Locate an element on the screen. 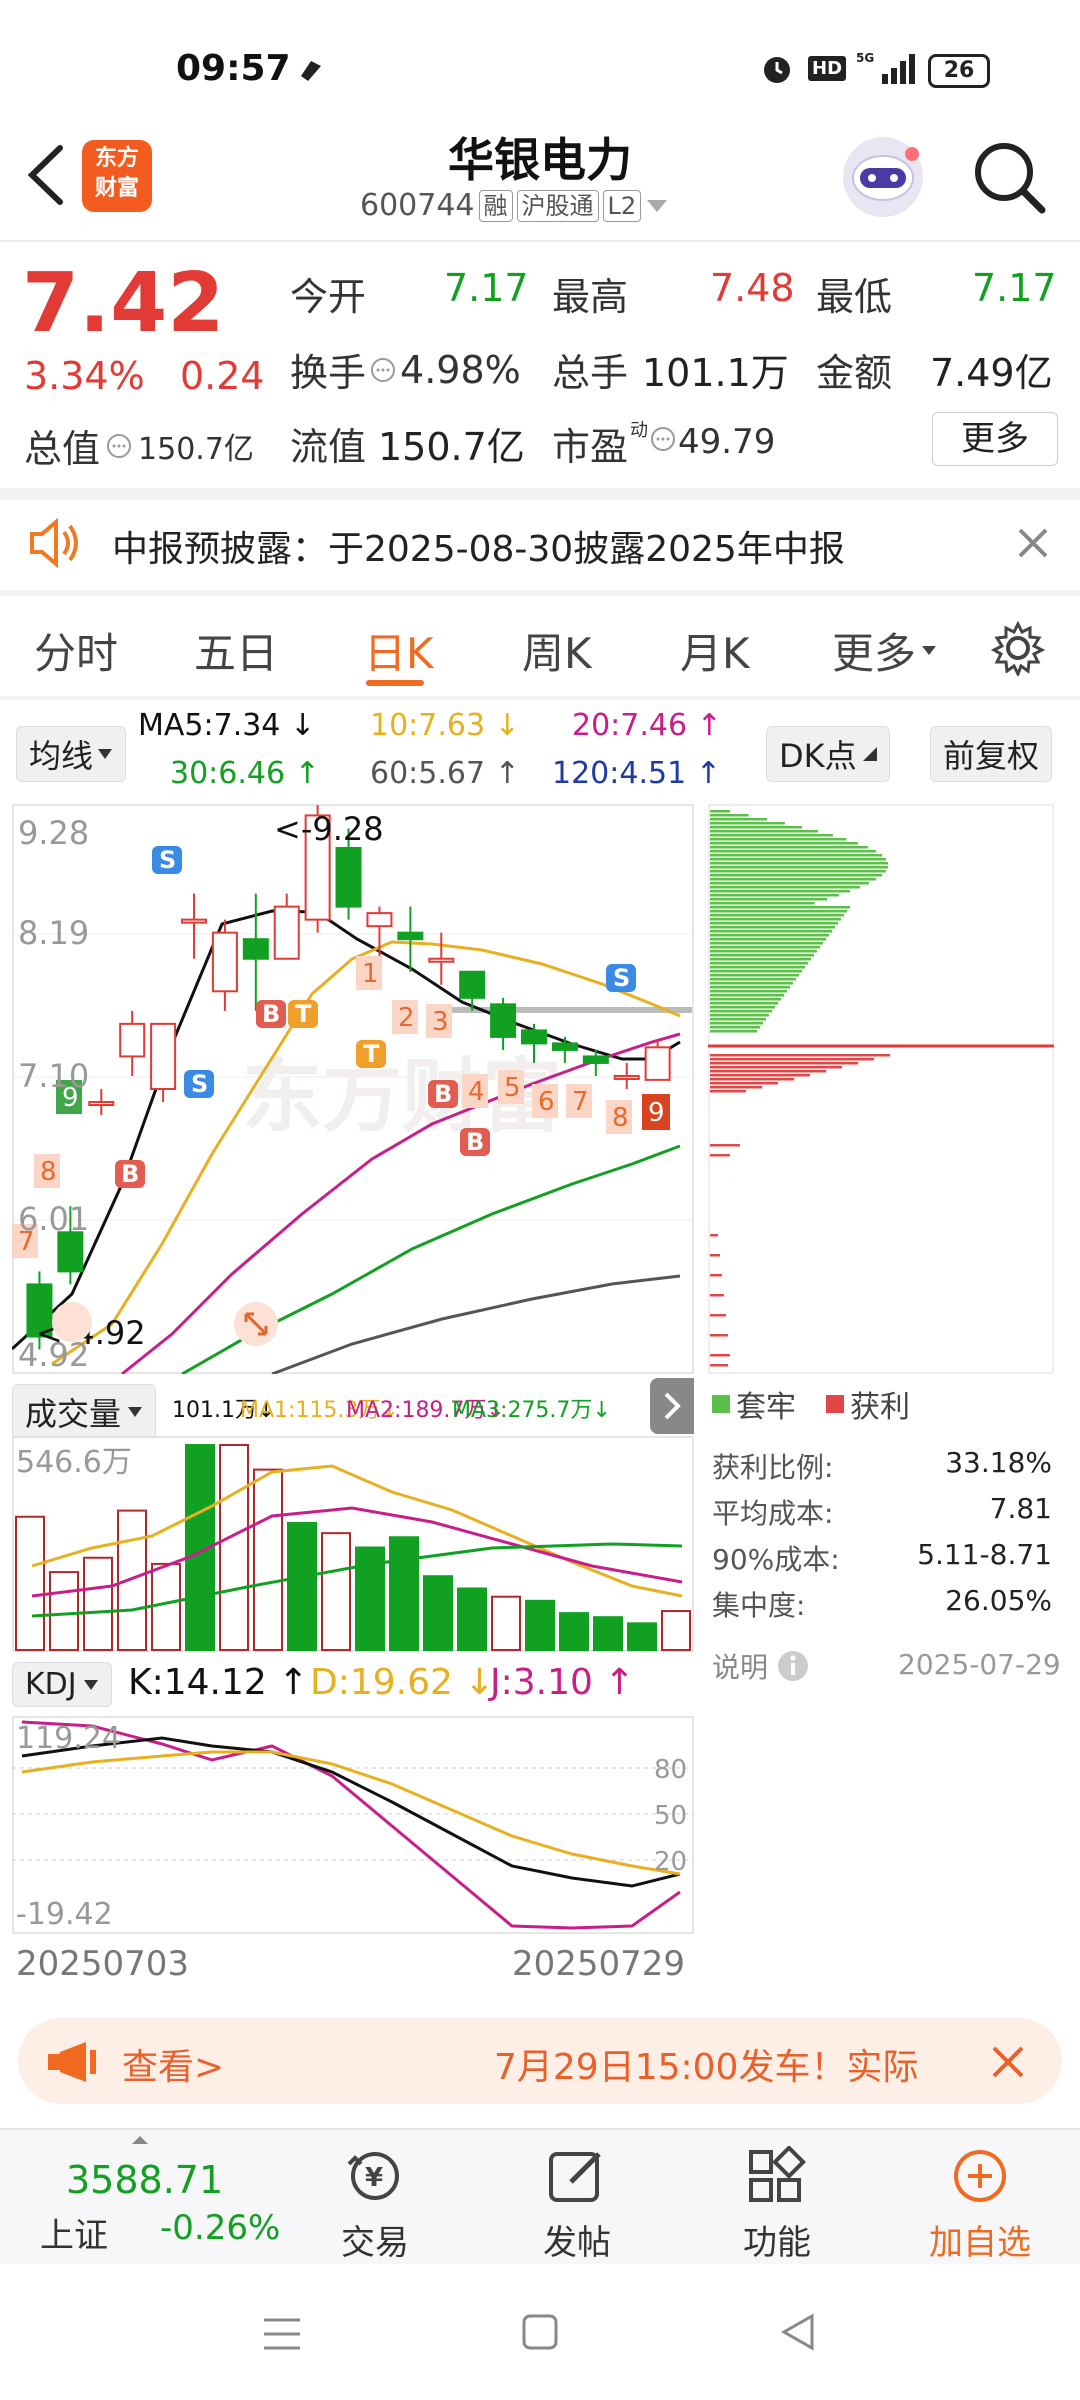 Image resolution: width=1080 pixels, height=2400 pixels. tab-more-label: 更多 is located at coordinates (874, 653).